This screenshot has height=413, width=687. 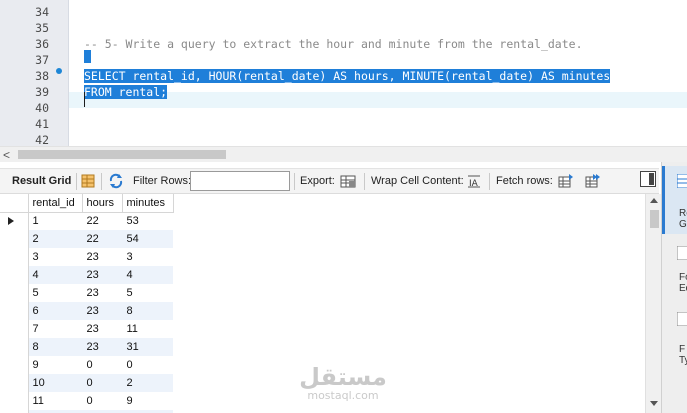 I want to click on table-cell: 1, so click(x=55, y=221).